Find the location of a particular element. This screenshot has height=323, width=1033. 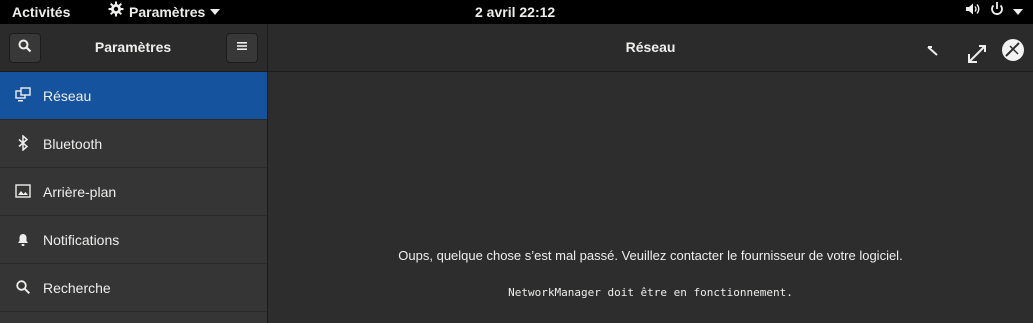

network-icon is located at coordinates (23, 95).